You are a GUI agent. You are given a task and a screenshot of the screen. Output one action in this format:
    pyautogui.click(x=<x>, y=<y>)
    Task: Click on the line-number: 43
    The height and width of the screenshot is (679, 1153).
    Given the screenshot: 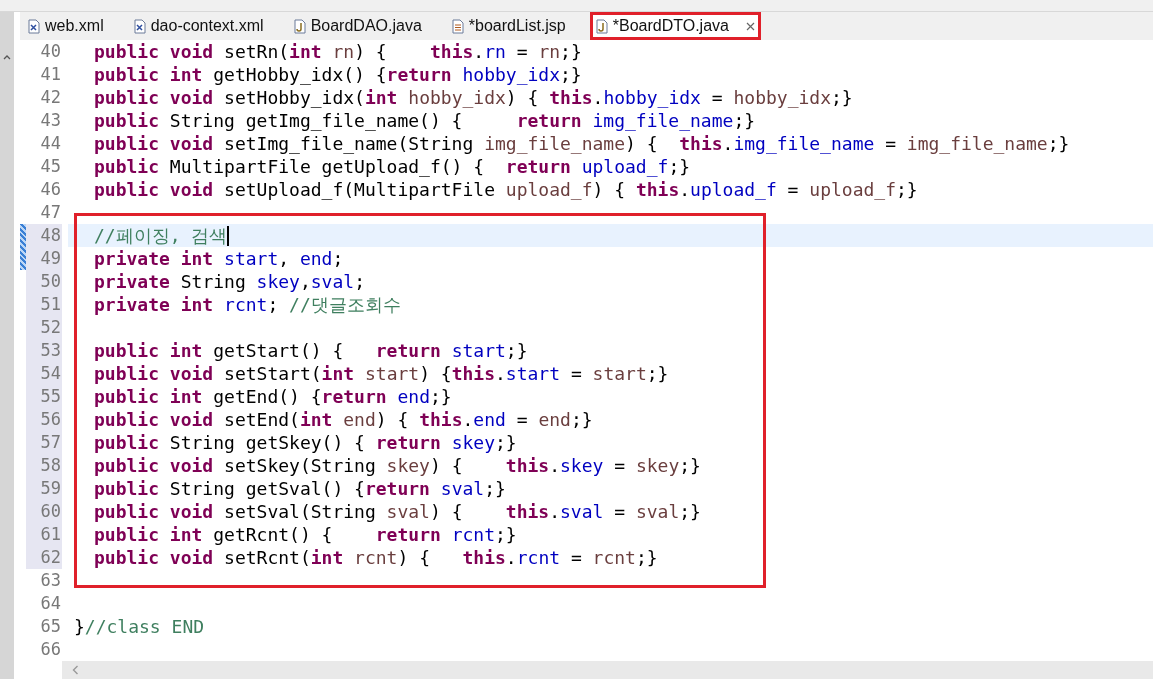 What is the action you would take?
    pyautogui.click(x=50, y=120)
    